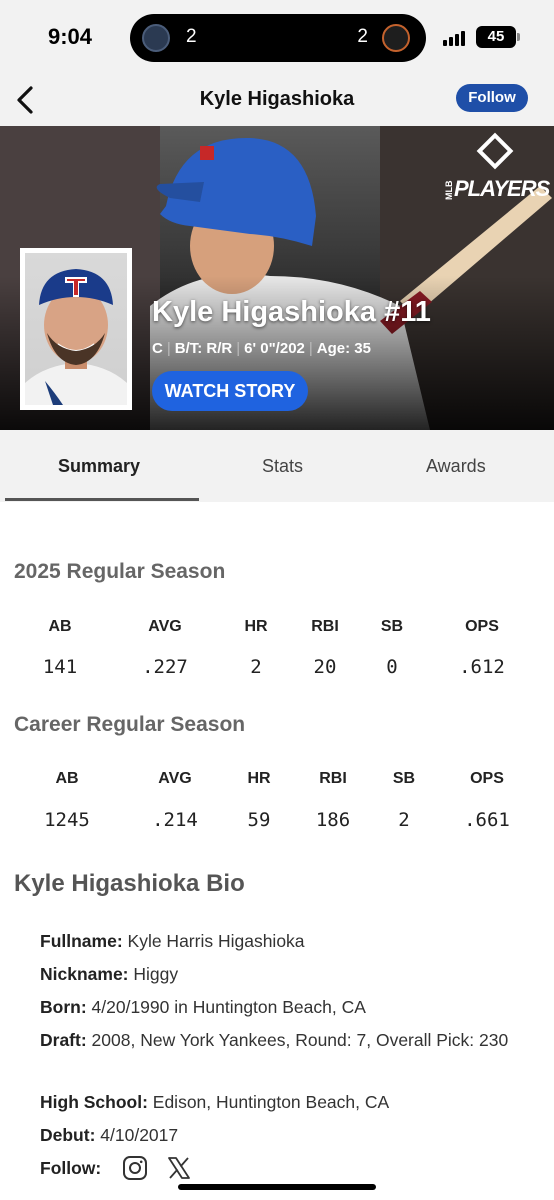 The image size is (554, 1200). I want to click on away-score: 2, so click(362, 36).